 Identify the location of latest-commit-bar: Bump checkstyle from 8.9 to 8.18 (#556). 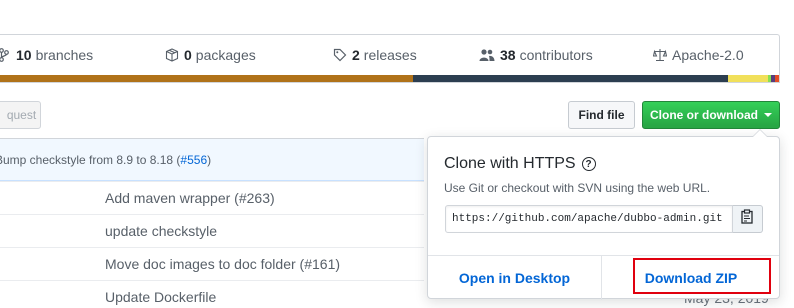
(212, 160).